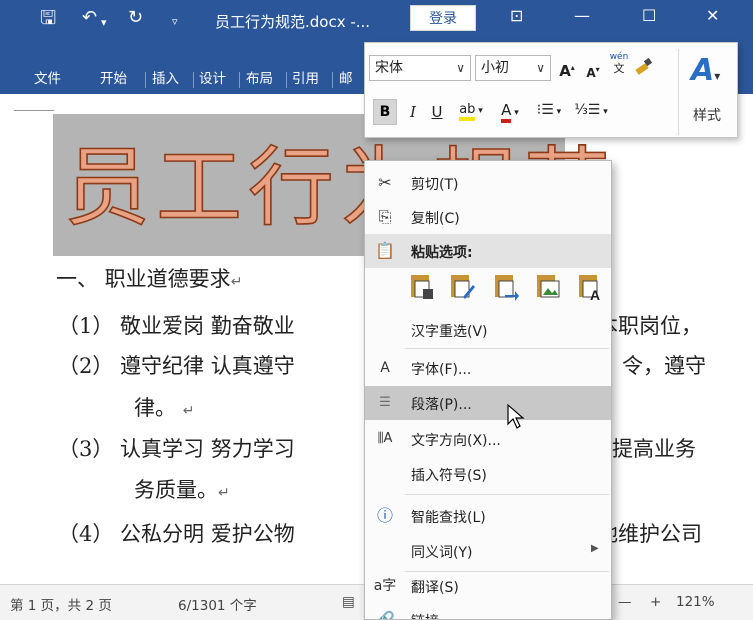 This screenshot has height=620, width=753. What do you see at coordinates (89, 18) in the screenshot?
I see `undo-icon: ↶` at bounding box center [89, 18].